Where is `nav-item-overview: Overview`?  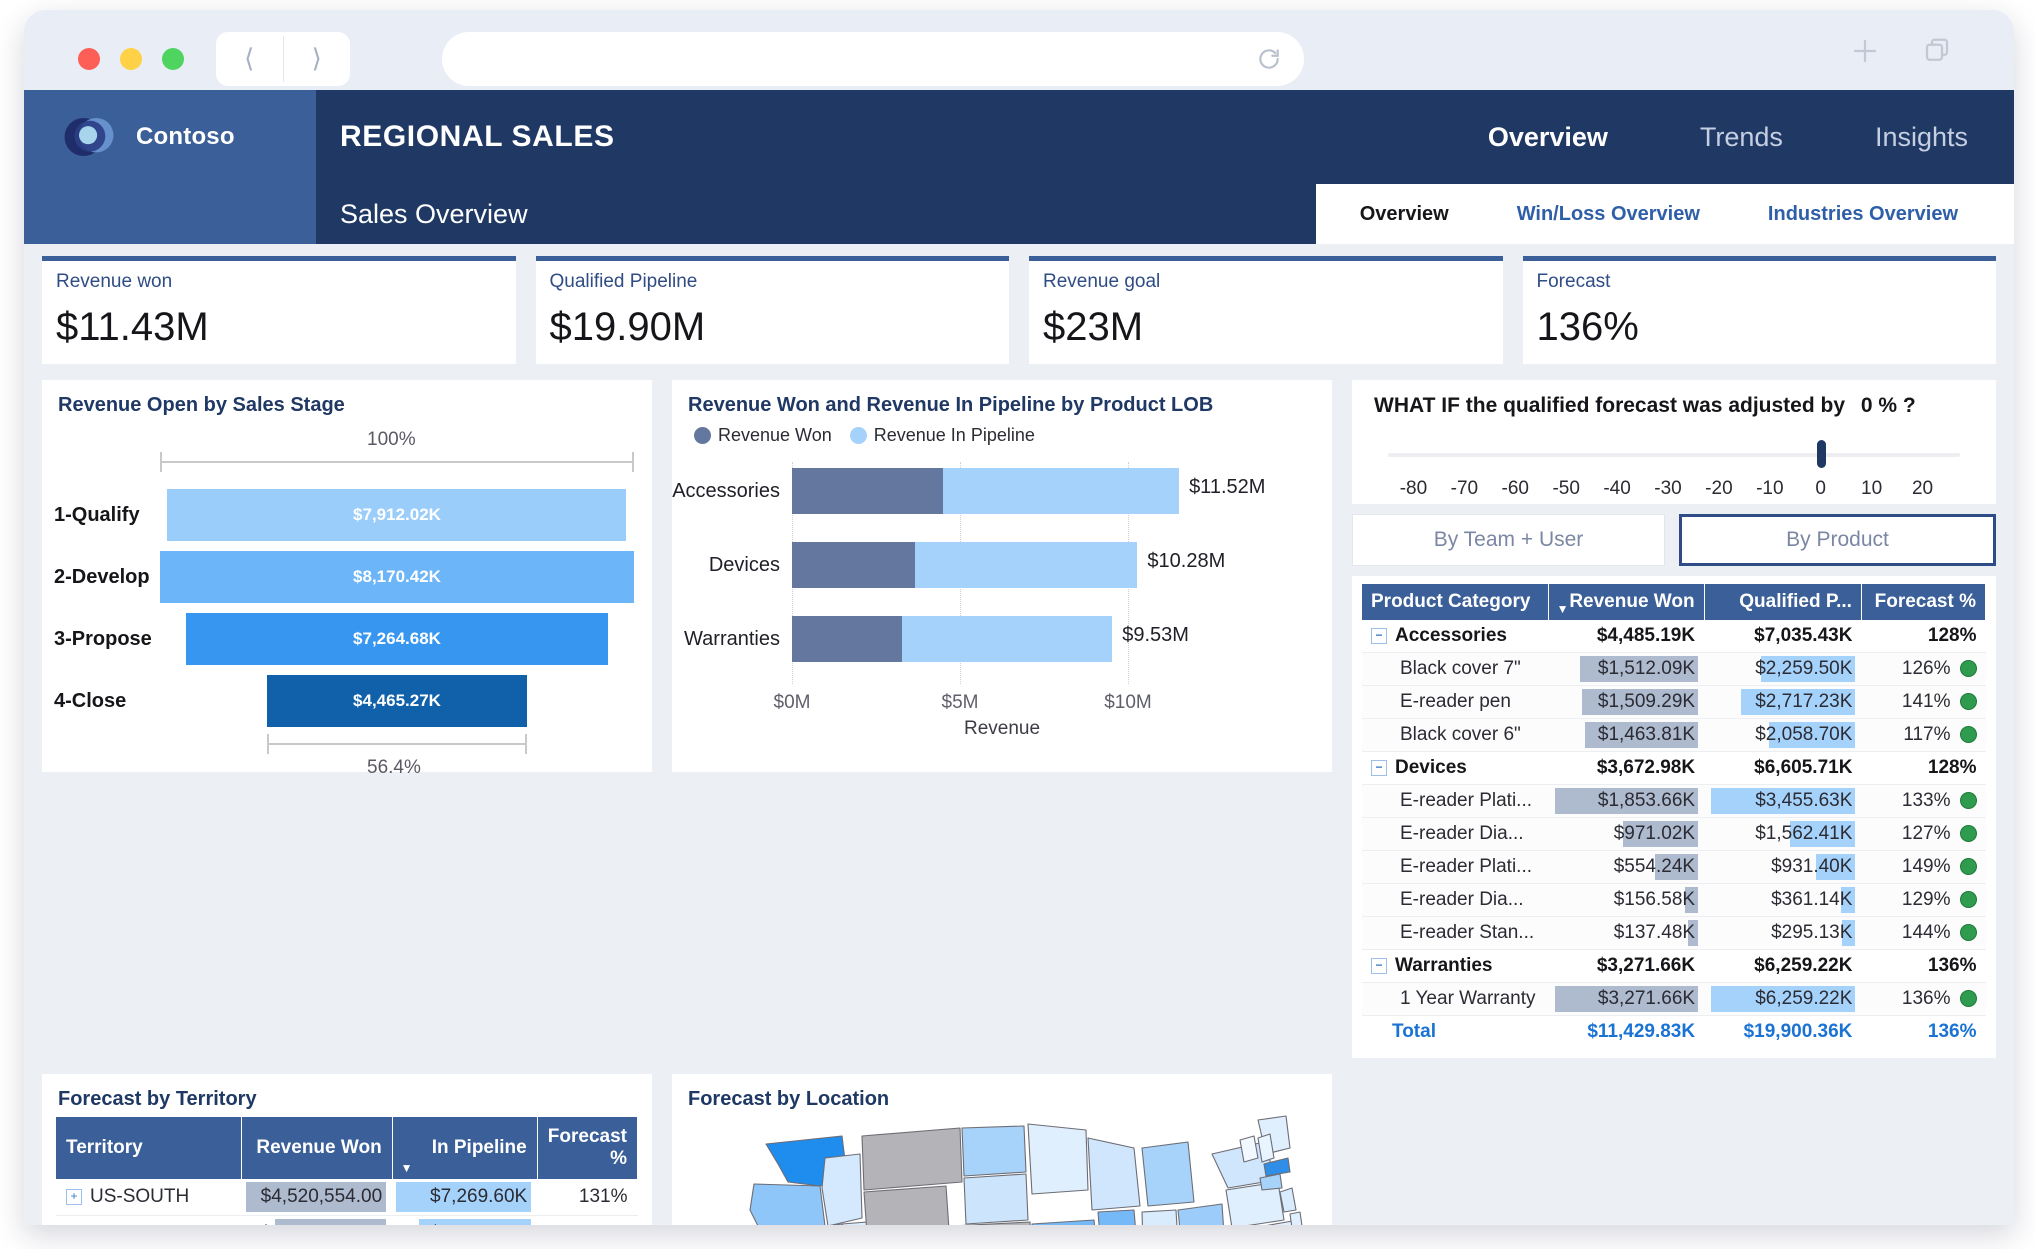
nav-item-overview: Overview is located at coordinates (1548, 137).